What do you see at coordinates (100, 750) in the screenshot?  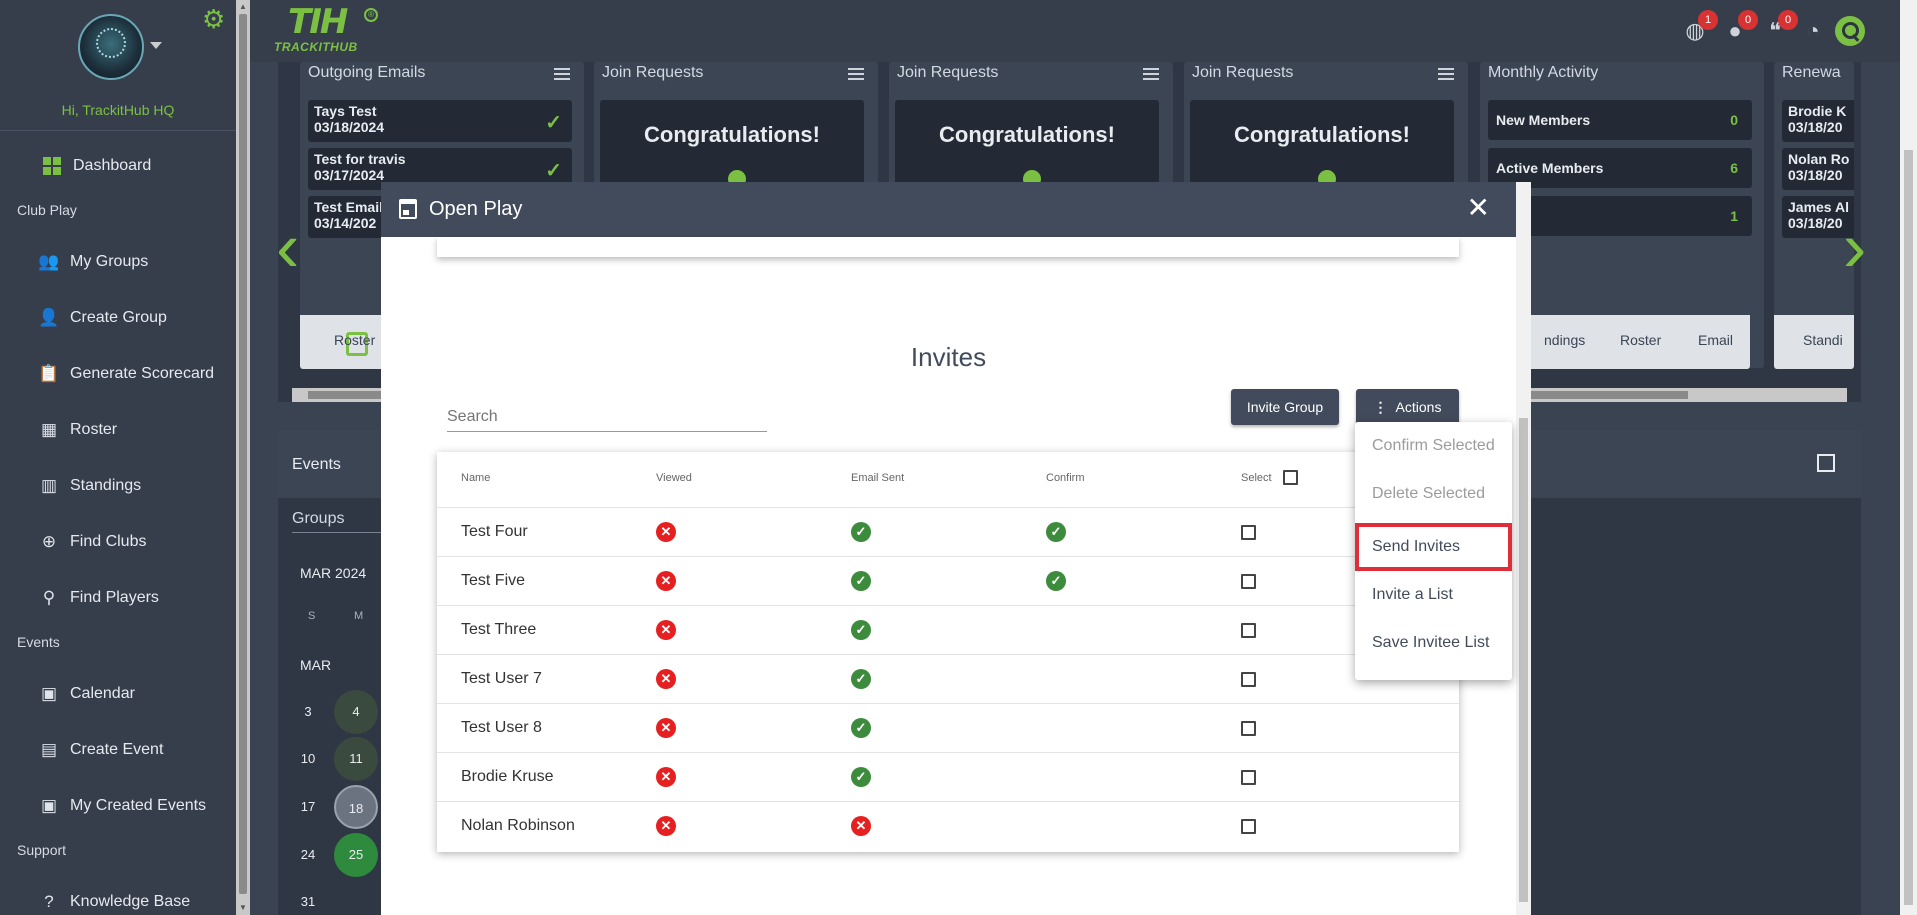 I see `sidebar-item-create-event: ▤ Create Event` at bounding box center [100, 750].